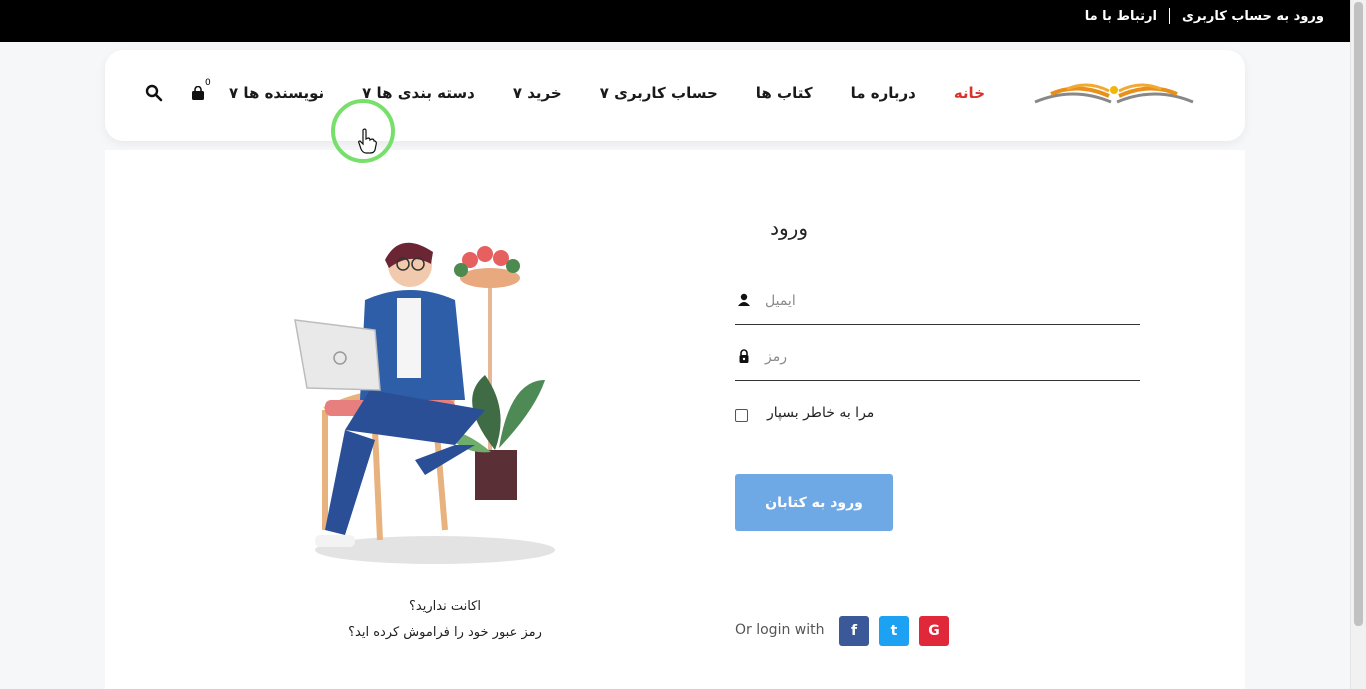  Describe the element at coordinates (1358, 314) in the screenshot. I see `scrollbar-thumb` at that location.